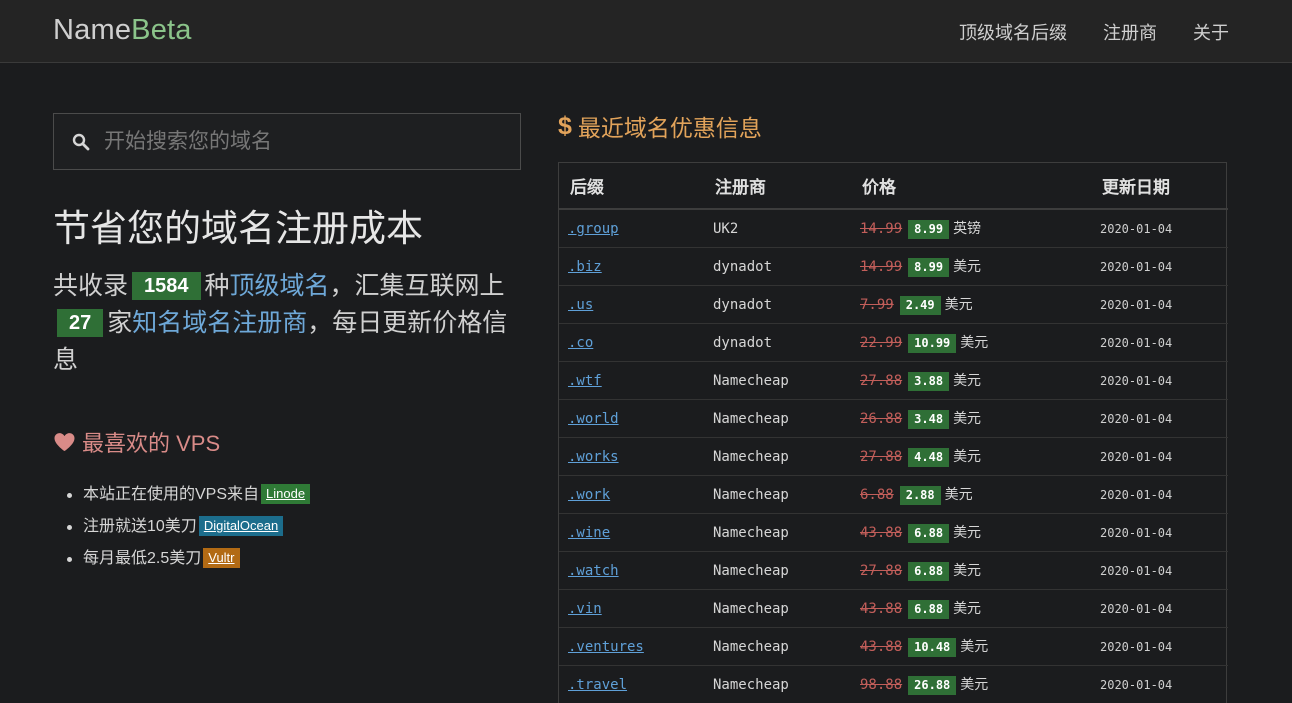 This screenshot has width=1292, height=703. Describe the element at coordinates (777, 266) in the screenshot. I see `registrar-cell: dynadot` at that location.